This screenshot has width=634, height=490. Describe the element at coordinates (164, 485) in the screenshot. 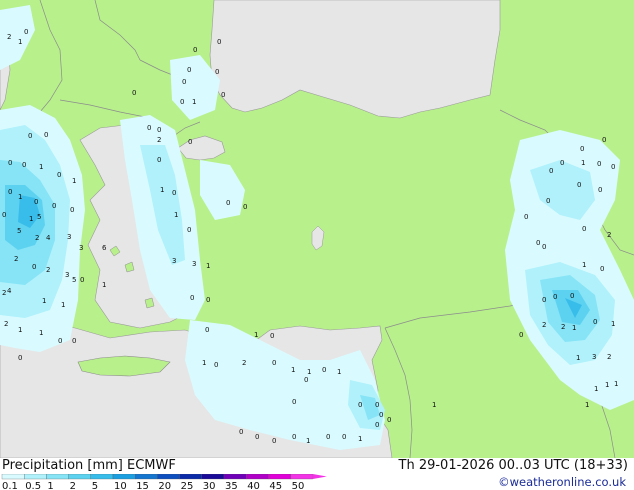

I see `legend-tick-label: 20` at that location.